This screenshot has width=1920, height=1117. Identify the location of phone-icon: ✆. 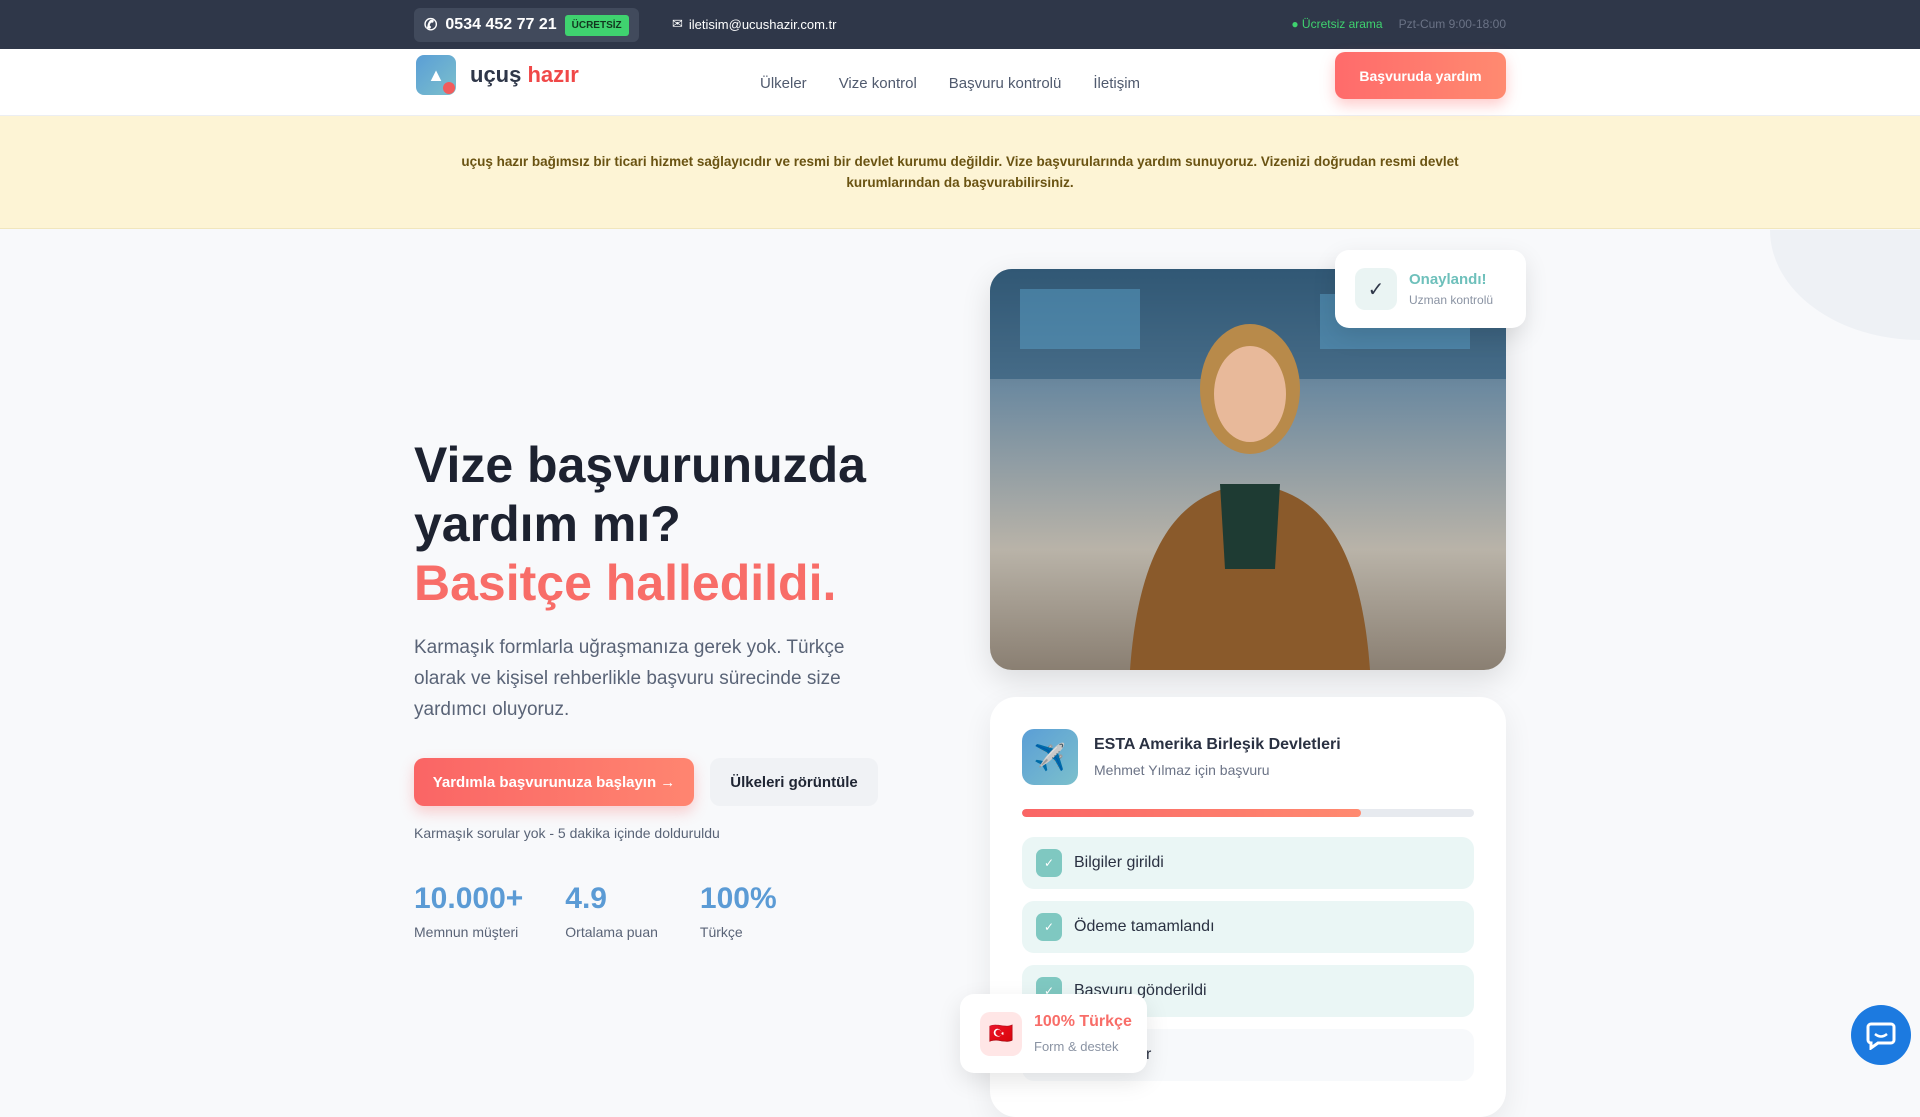
(431, 25).